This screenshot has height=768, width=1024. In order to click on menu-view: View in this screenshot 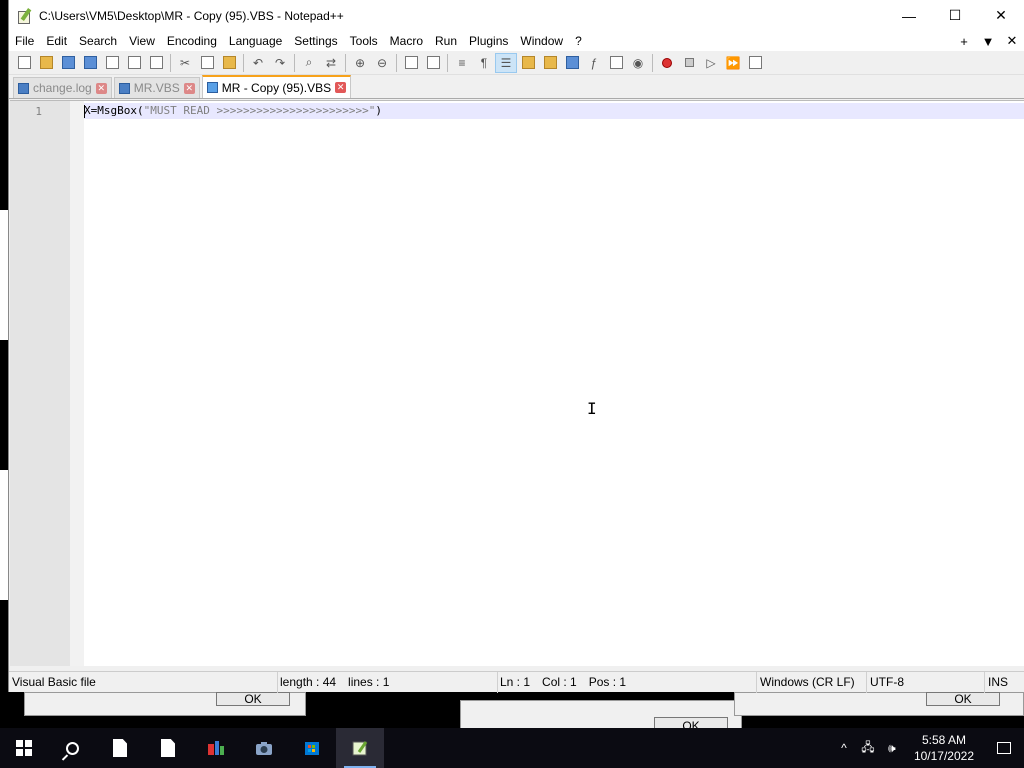, I will do `click(142, 41)`.